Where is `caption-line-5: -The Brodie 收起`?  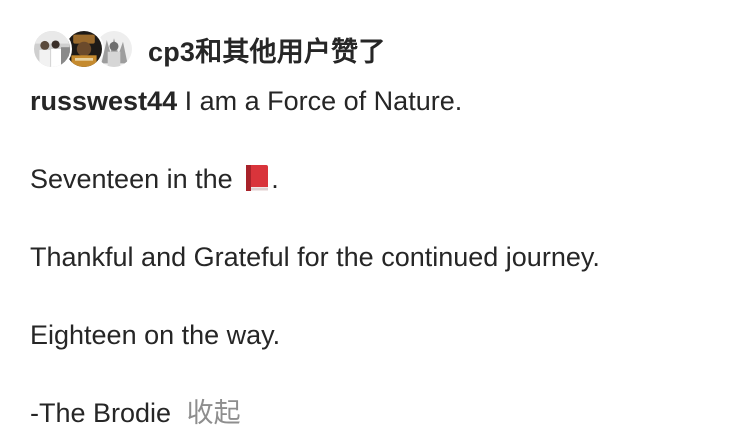
caption-line-5: -The Brodie 收起 is located at coordinates (380, 413).